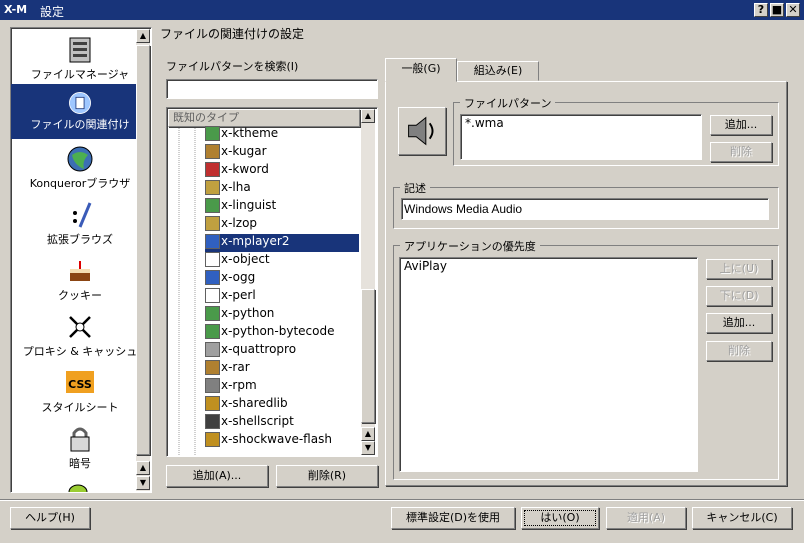 The height and width of the screenshot is (543, 804). I want to click on proxy-cache-icon, so click(80, 327).